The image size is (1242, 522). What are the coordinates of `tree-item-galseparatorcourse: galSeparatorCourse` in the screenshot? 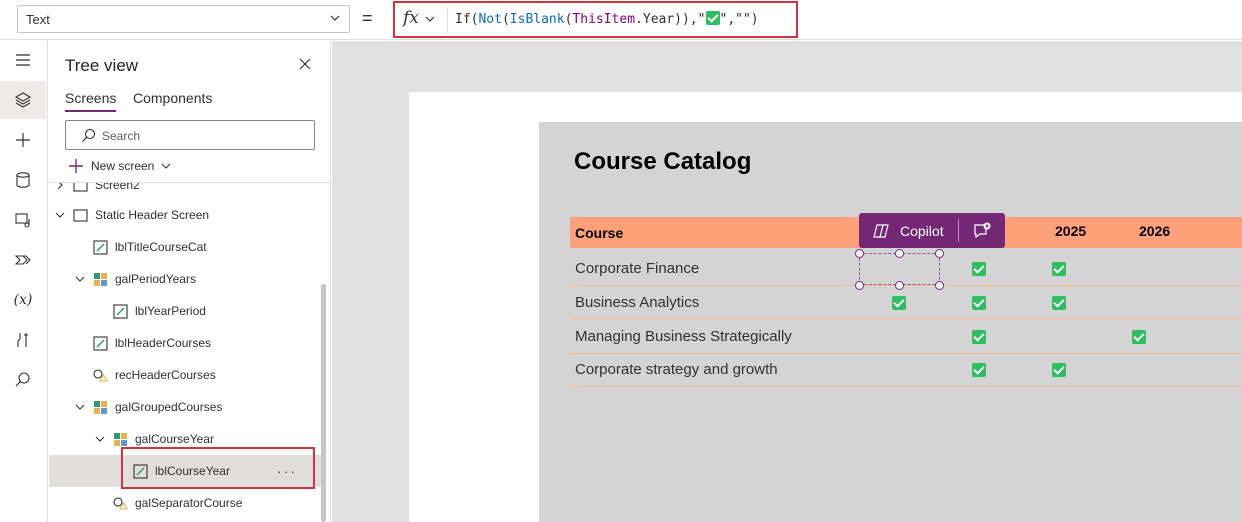 It's located at (186, 503).